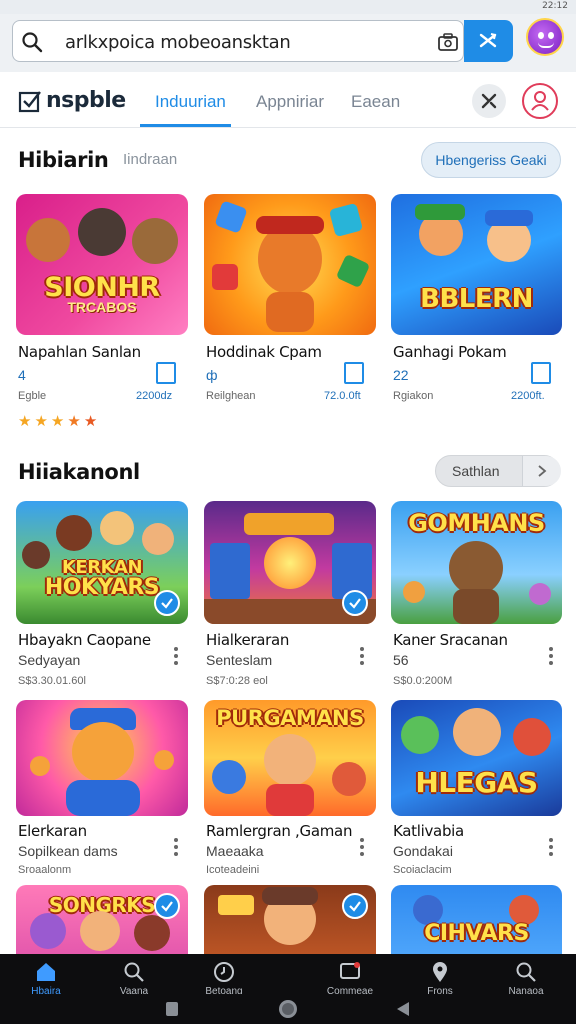  What do you see at coordinates (154, 396) in the screenshot?
I see `game-size: 2200dz` at bounding box center [154, 396].